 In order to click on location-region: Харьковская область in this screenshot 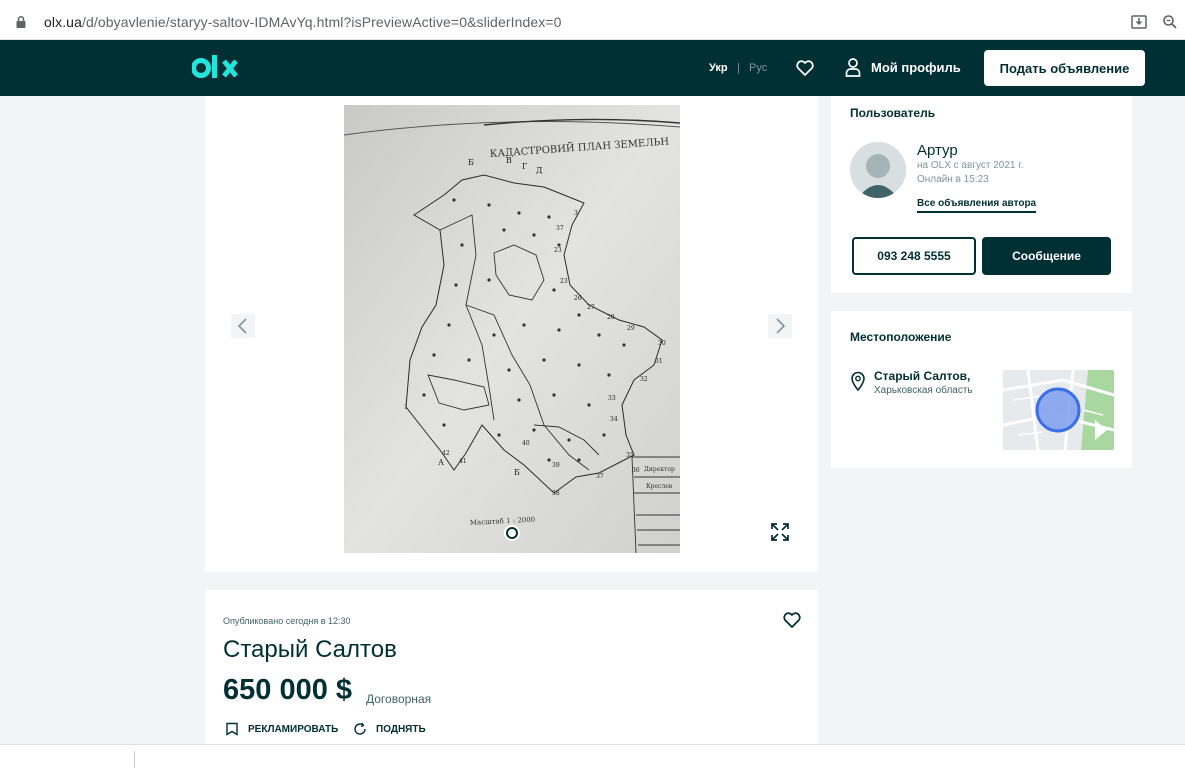, I will do `click(923, 390)`.